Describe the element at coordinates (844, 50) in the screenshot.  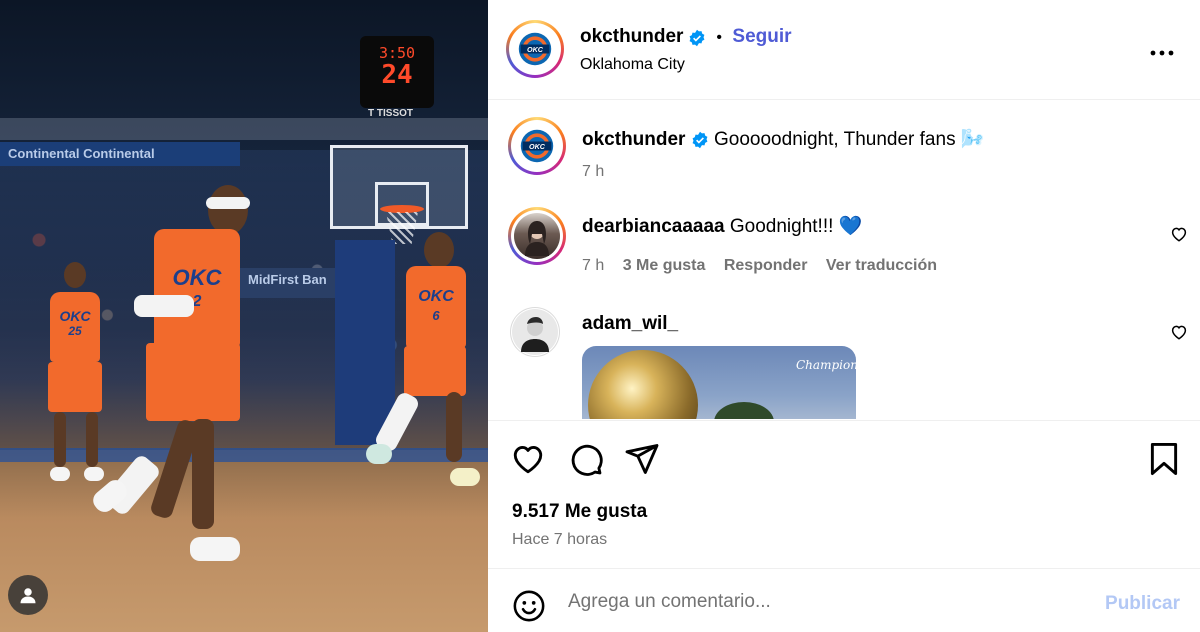
I see `post-header: OKC okcthunder • Seguir Oklahoma City` at that location.